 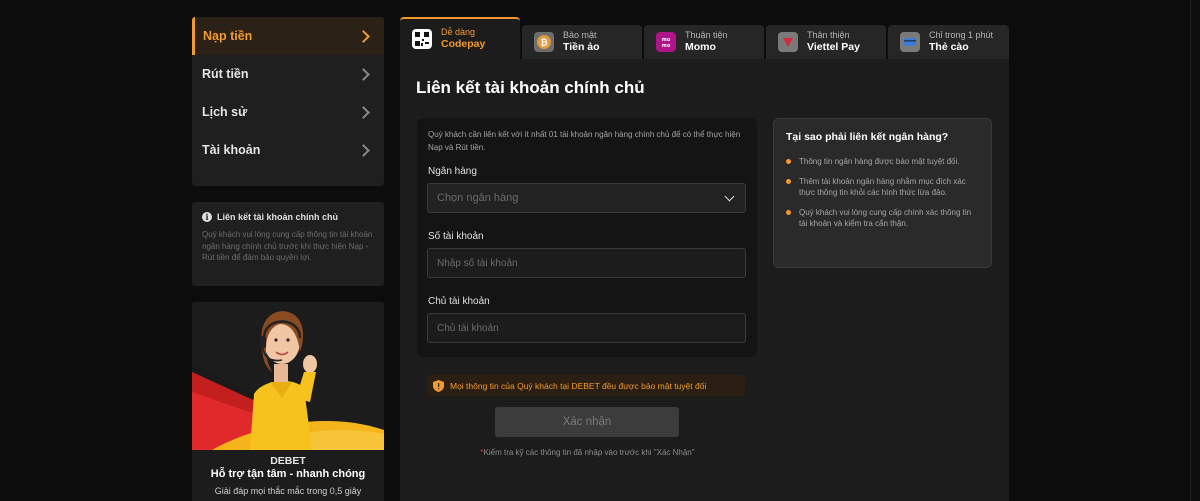 What do you see at coordinates (788, 42) in the screenshot?
I see `viettel-pay-icon` at bounding box center [788, 42].